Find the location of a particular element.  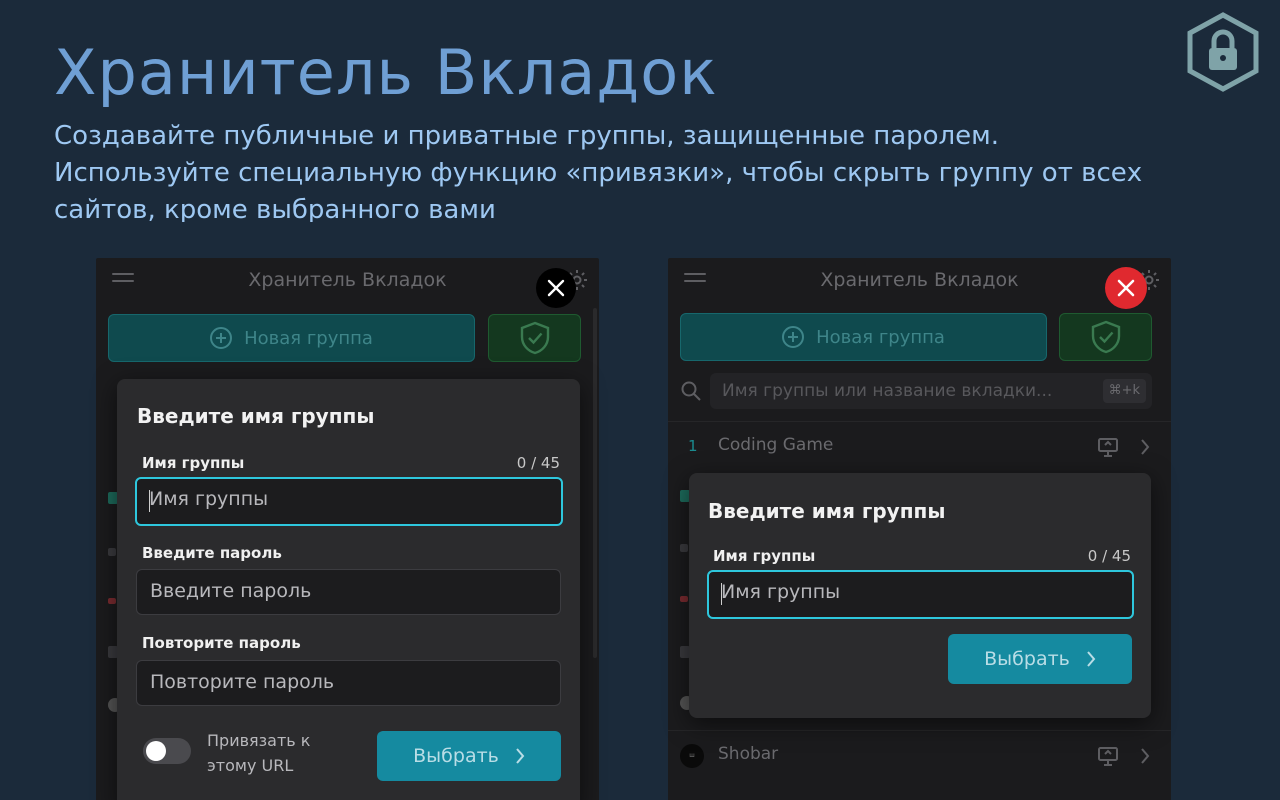

row-label: Coding Game is located at coordinates (776, 445).